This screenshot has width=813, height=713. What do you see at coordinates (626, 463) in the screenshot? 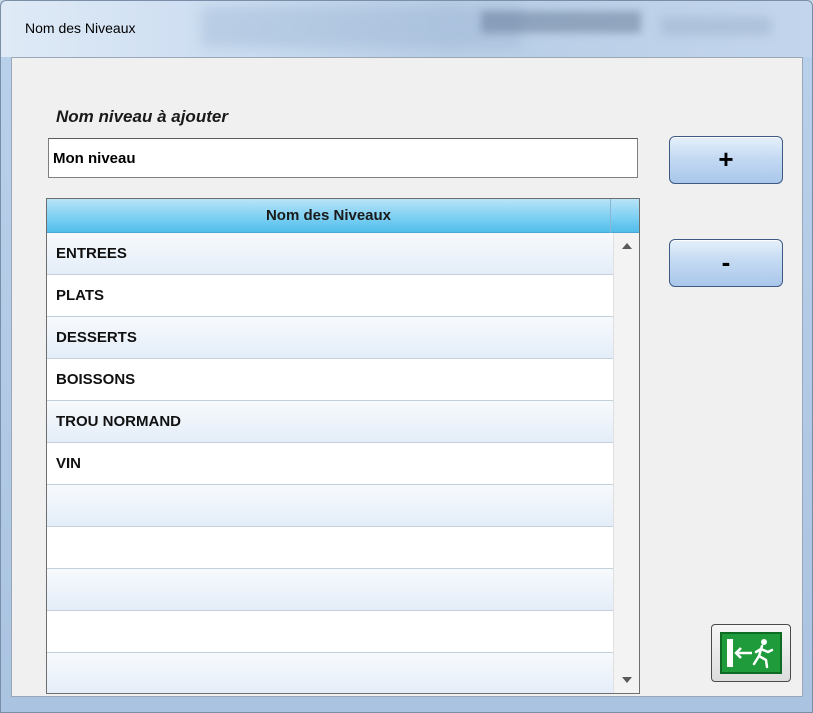
I see `vertical-scrollbar` at bounding box center [626, 463].